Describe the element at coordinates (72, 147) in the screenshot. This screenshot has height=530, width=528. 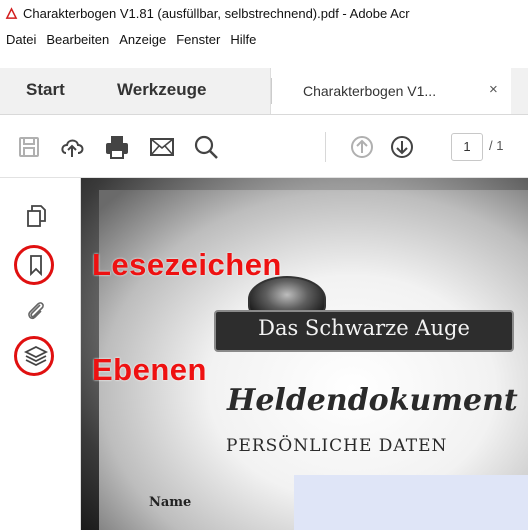
I see `cloud-upload-icon` at that location.